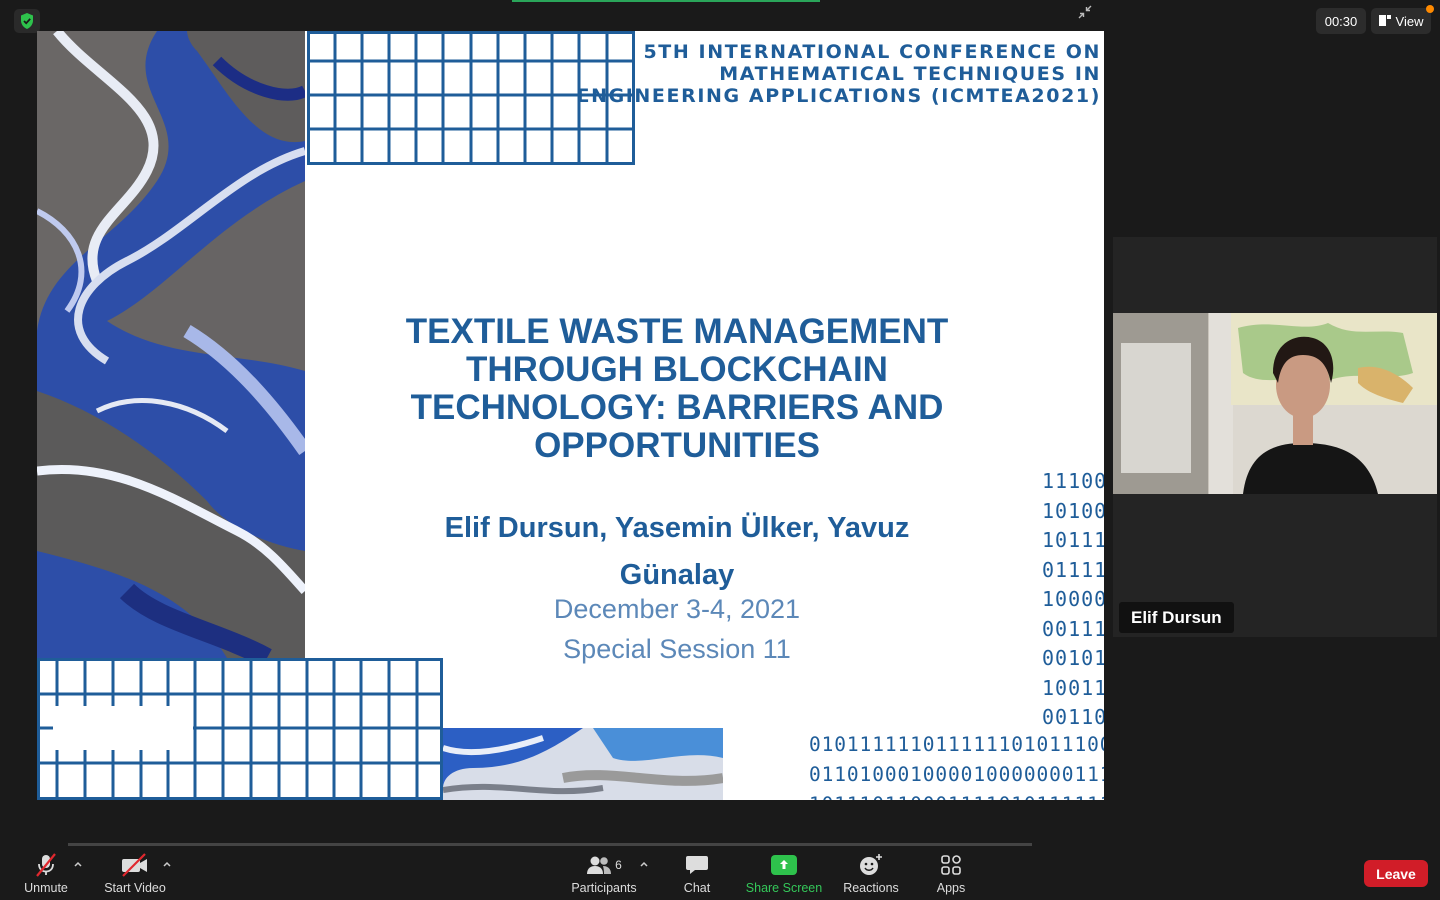 The width and height of the screenshot is (1440, 900). Describe the element at coordinates (956, 744) in the screenshot. I see `binary-line: 01011111101111110101110010011` at that location.